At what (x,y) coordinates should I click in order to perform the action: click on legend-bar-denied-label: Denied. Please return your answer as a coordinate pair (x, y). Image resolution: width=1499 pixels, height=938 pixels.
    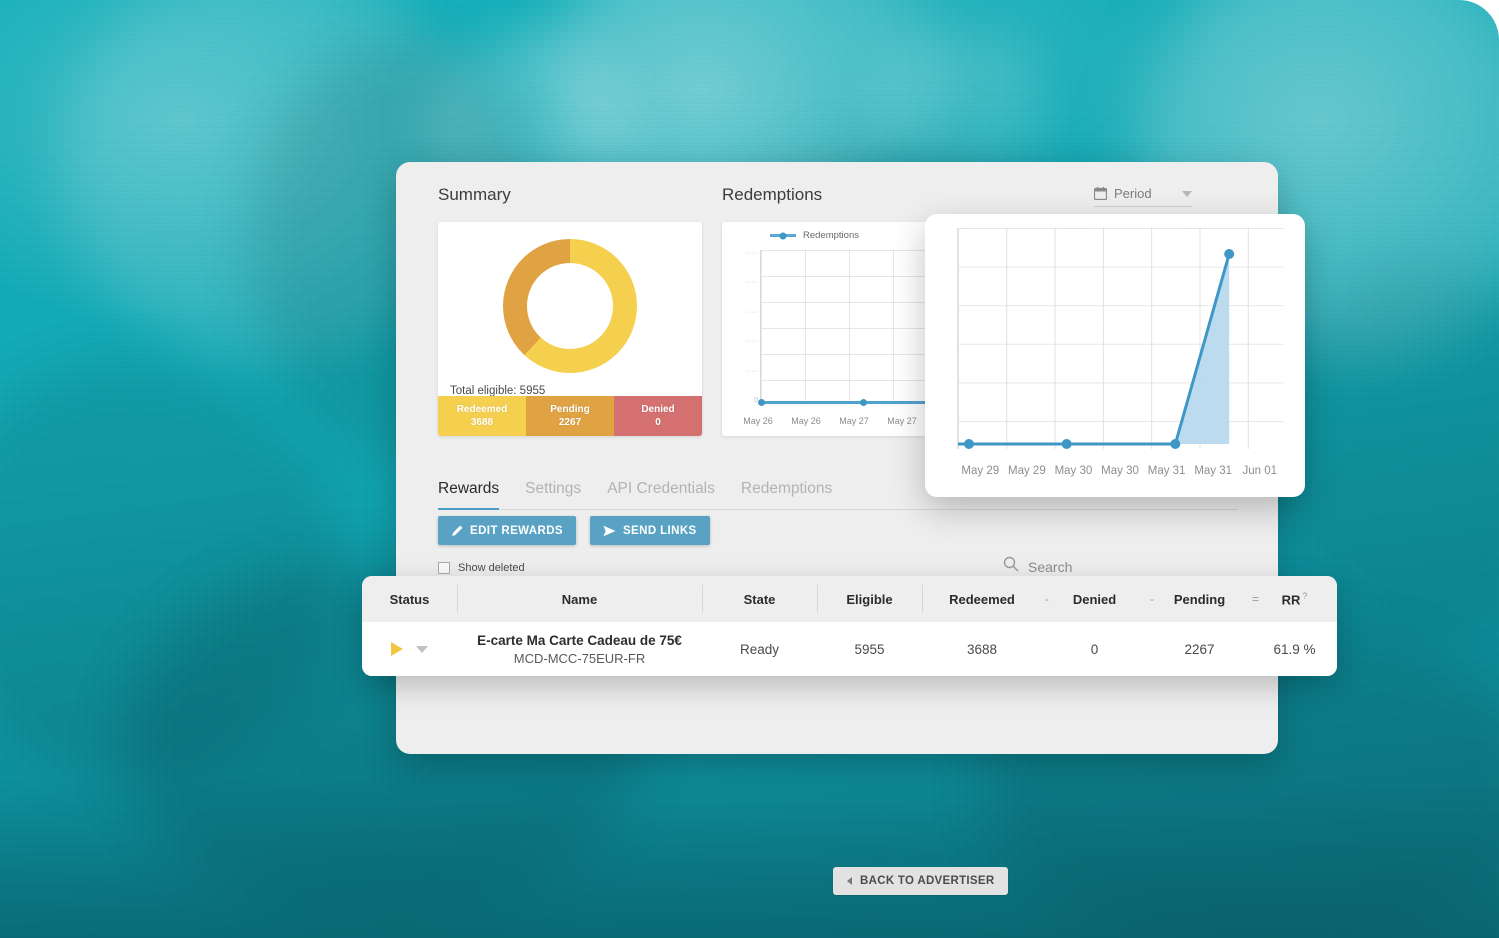
    Looking at the image, I should click on (658, 409).